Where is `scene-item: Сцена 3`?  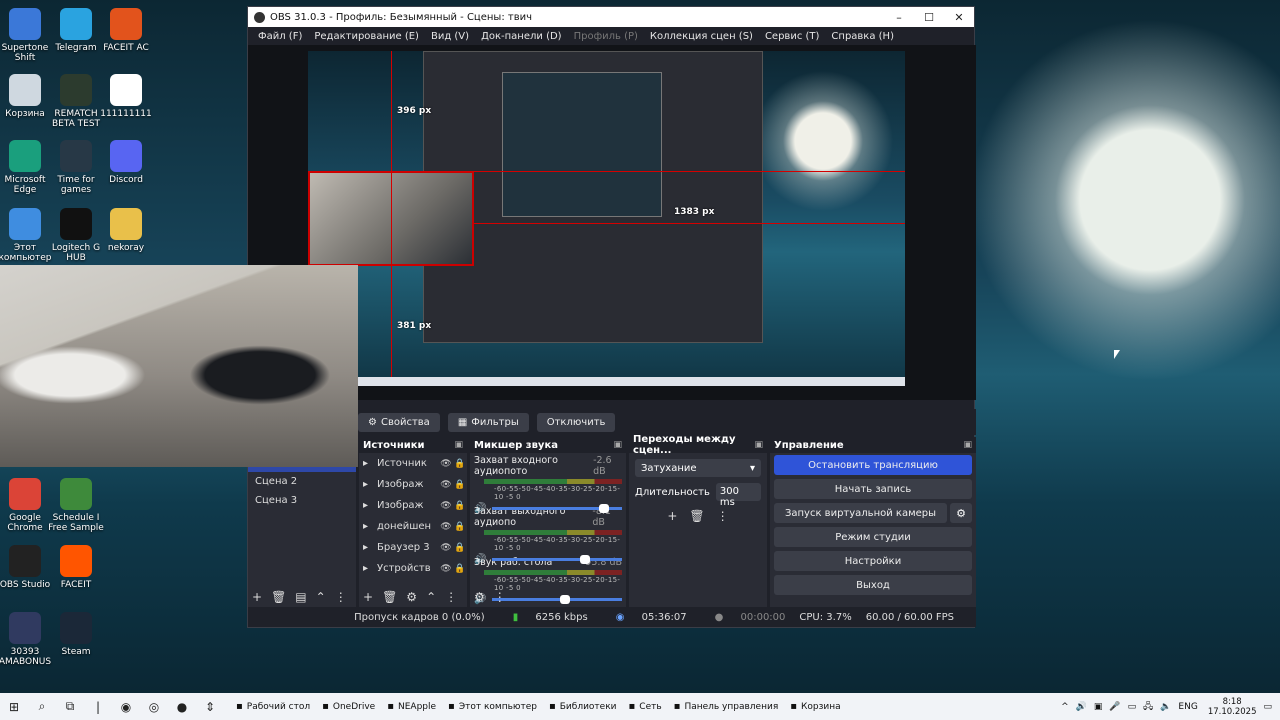
scene-item: Сцена 3 is located at coordinates (302, 500).